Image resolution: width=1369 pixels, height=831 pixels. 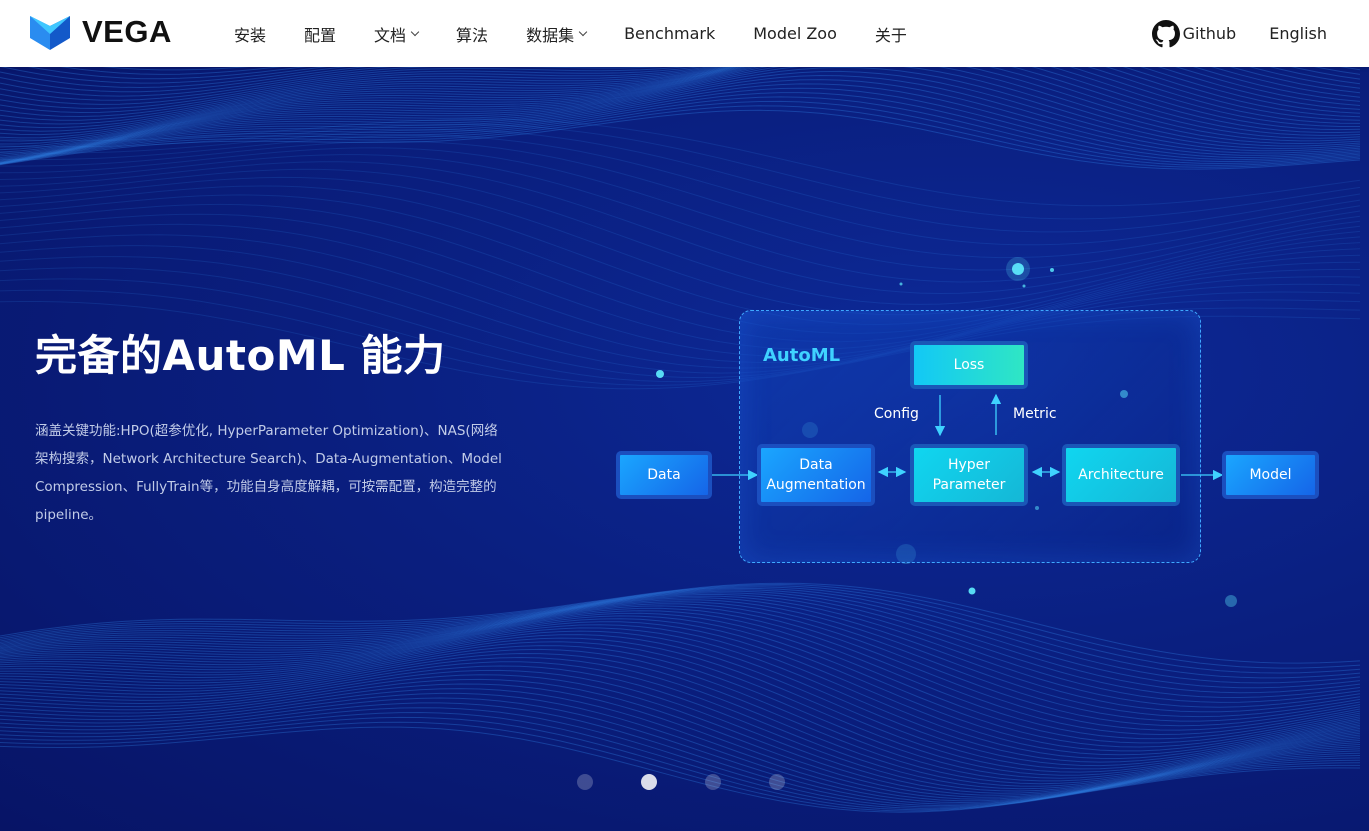 I want to click on node-model: Model, so click(x=1270, y=475).